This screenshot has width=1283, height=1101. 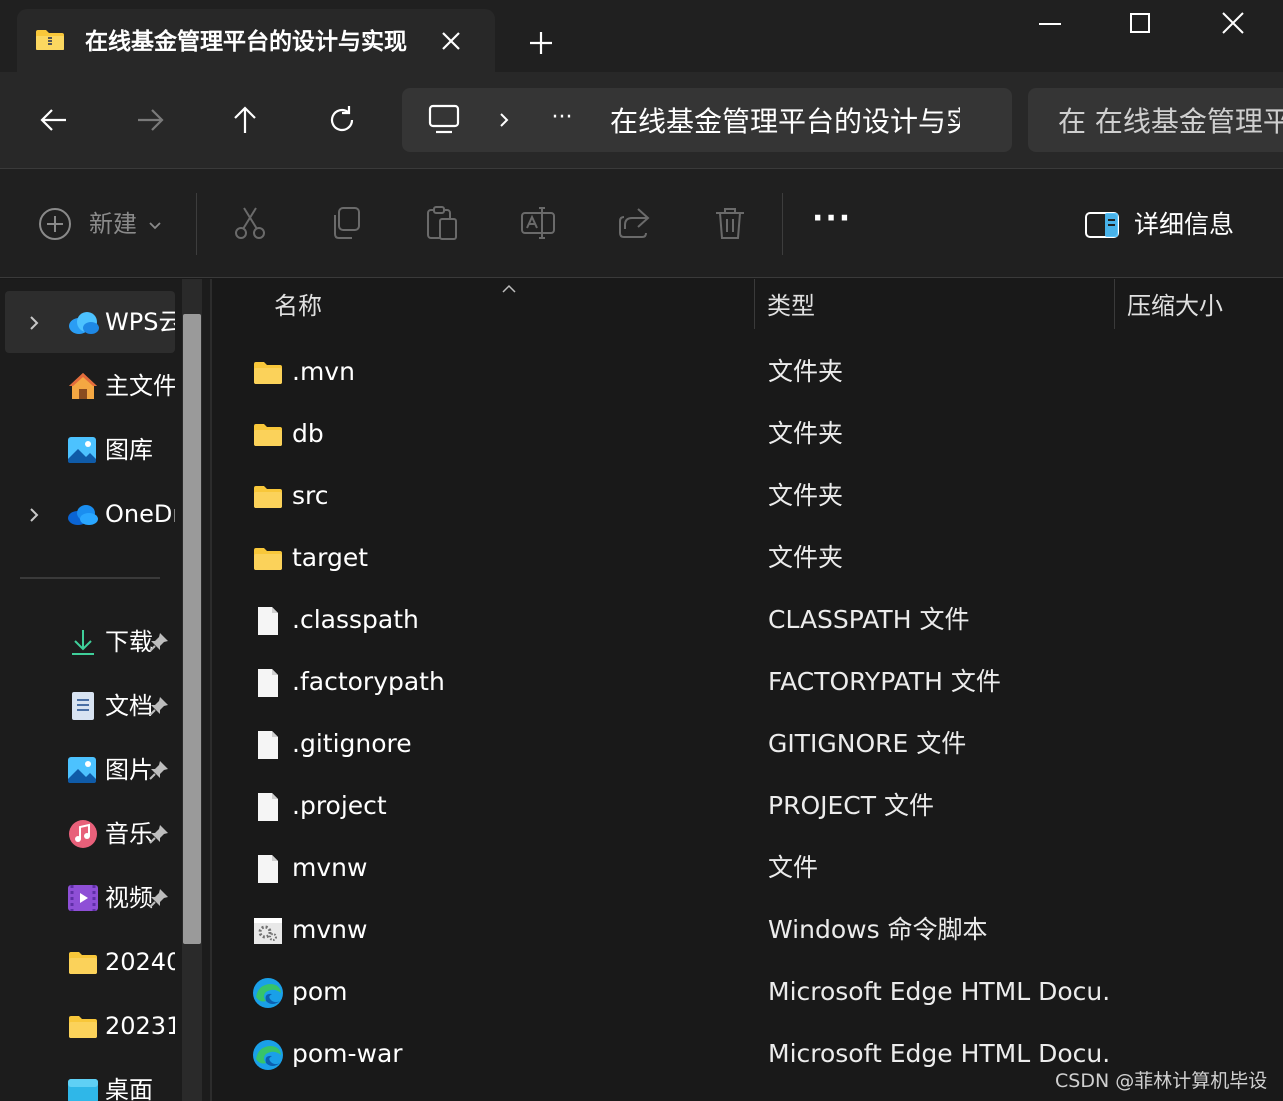 I want to click on file-row: target 文件夹, so click(x=753, y=558).